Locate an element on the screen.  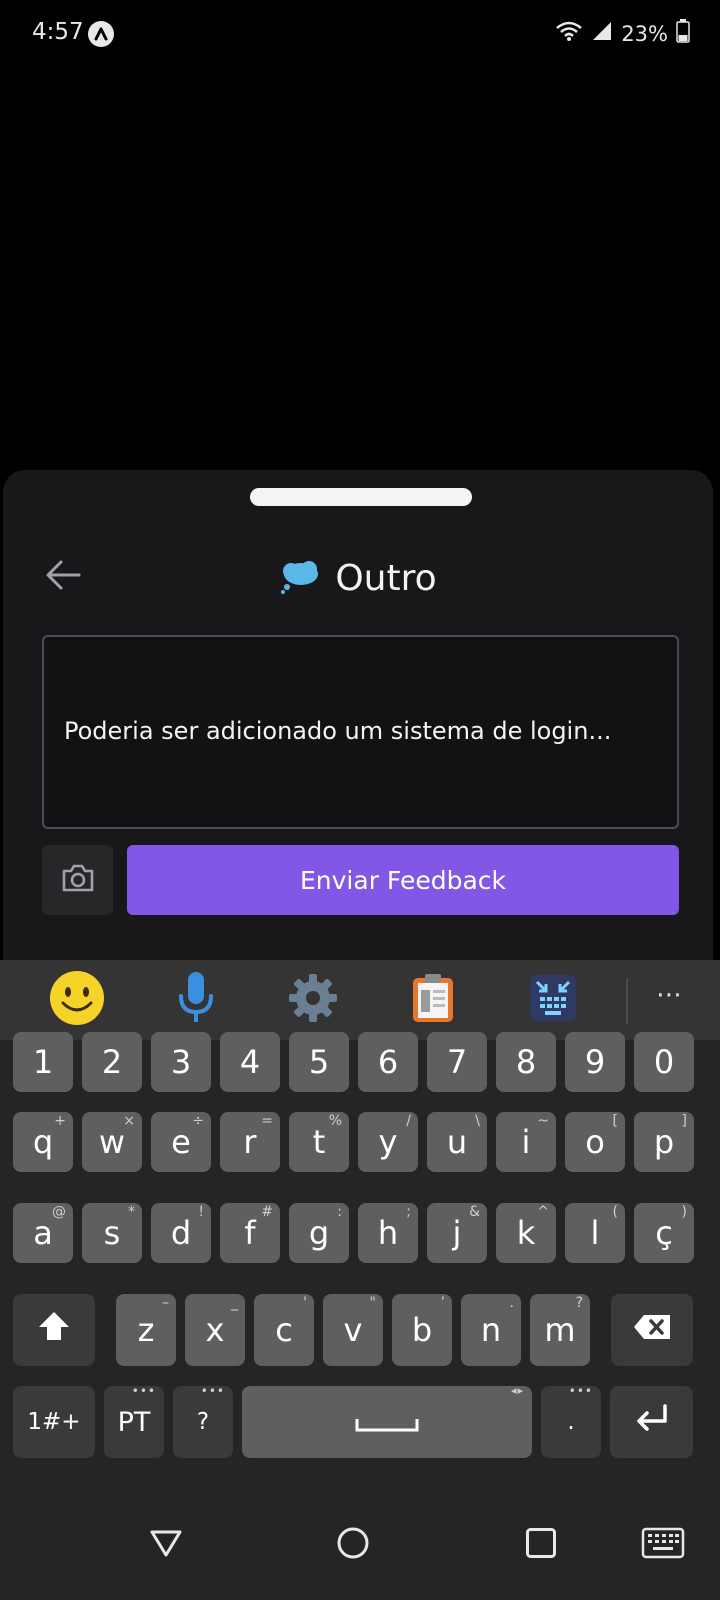
sheet-drag-handle is located at coordinates (361, 497).